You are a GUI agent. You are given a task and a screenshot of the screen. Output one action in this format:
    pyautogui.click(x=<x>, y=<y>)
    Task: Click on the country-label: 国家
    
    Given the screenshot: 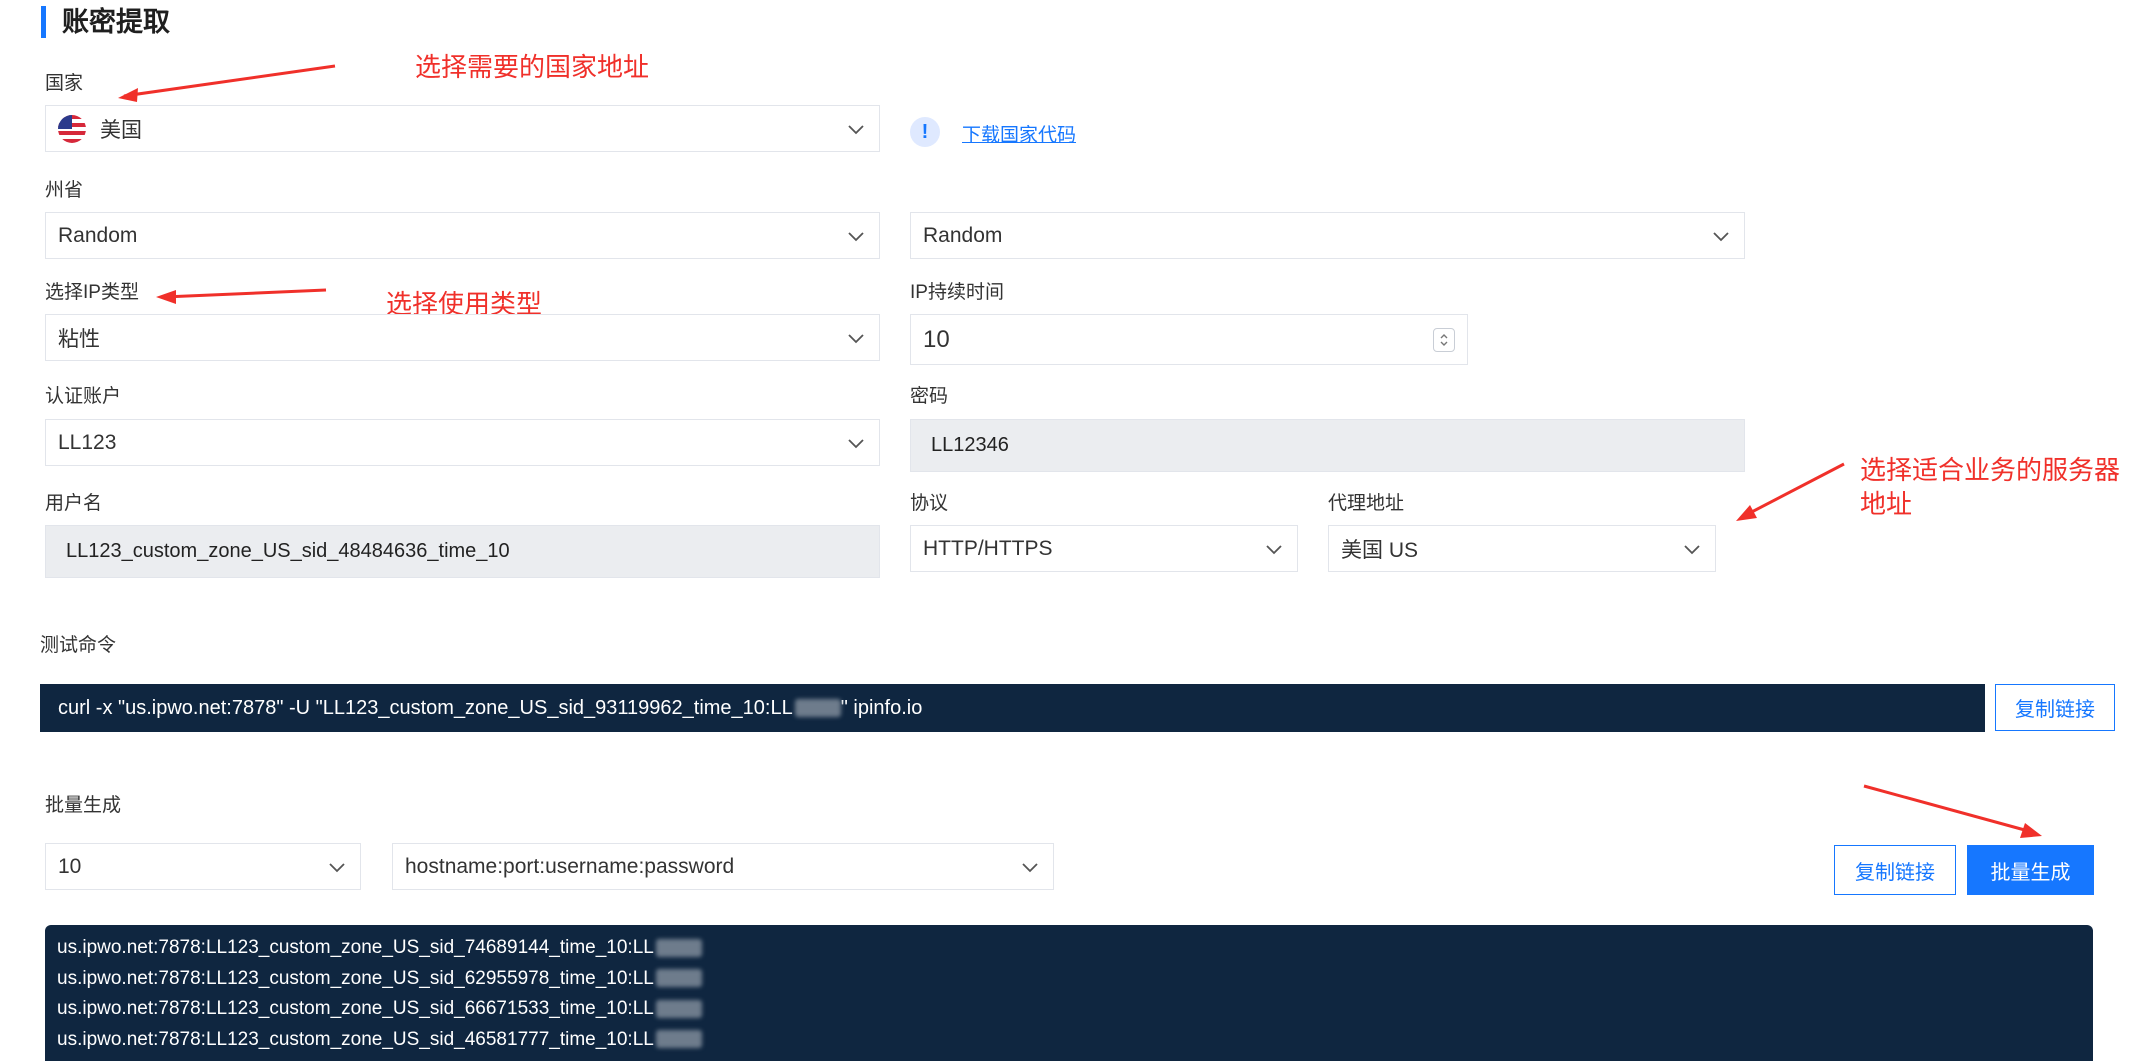 What is the action you would take?
    pyautogui.click(x=64, y=83)
    